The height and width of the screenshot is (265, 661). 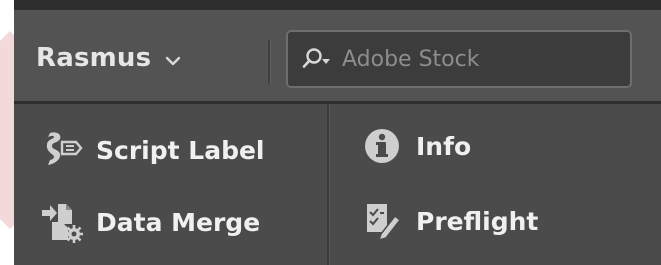 What do you see at coordinates (173, 60) in the screenshot?
I see `chevron-down-icon` at bounding box center [173, 60].